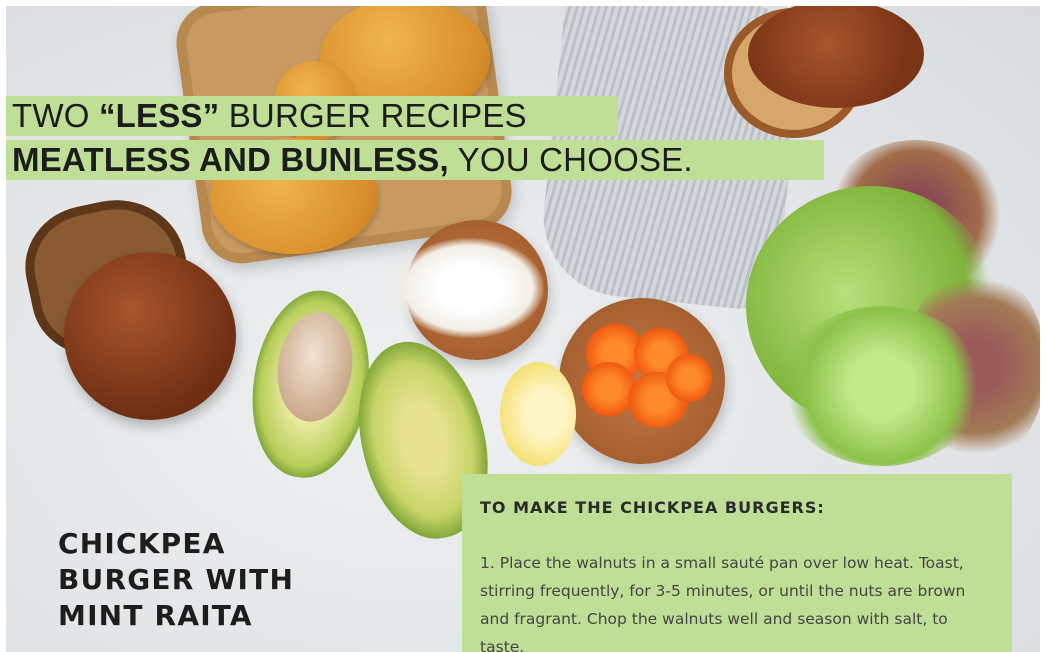  I want to click on headline-line-1: TWO “LESS” BURGER RECIPES, so click(312, 116).